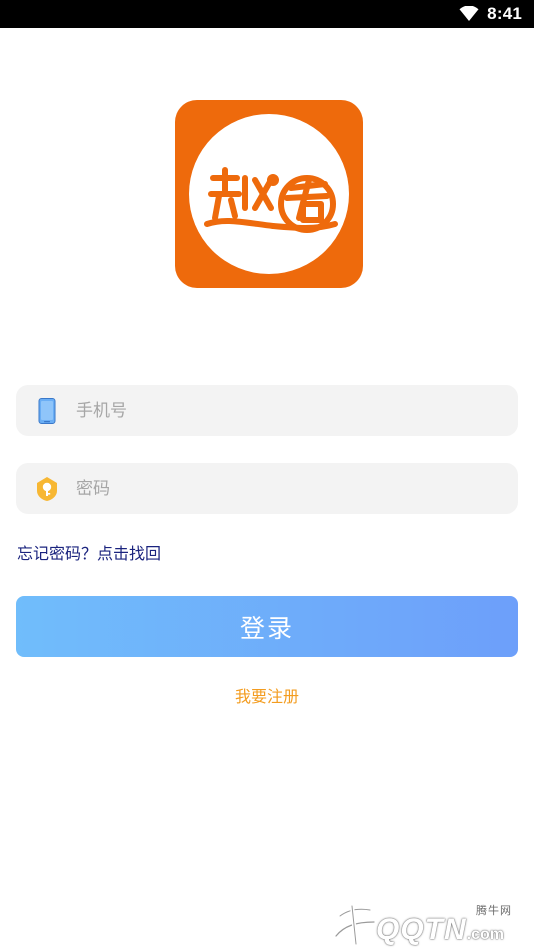 The image size is (534, 949). What do you see at coordinates (421, 929) in the screenshot?
I see `watermark-brand: QQTN` at bounding box center [421, 929].